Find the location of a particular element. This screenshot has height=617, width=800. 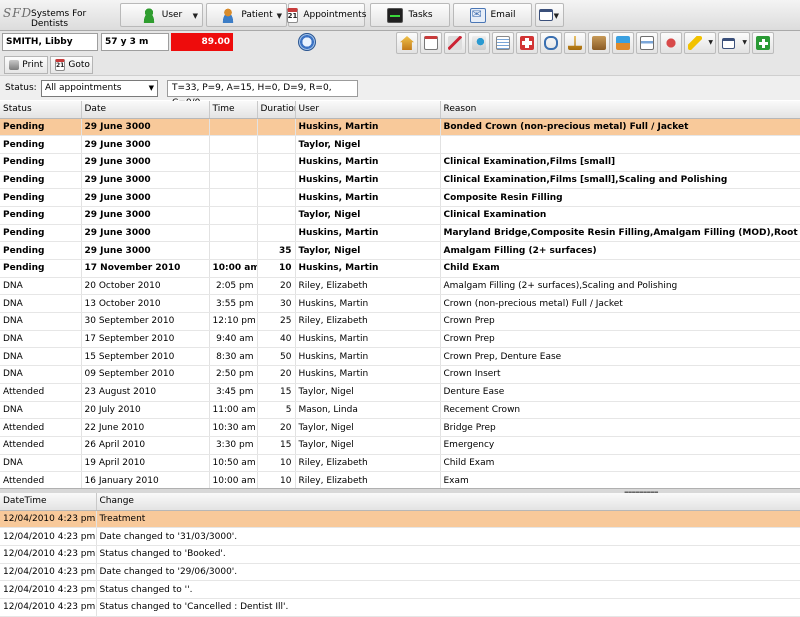

goto-button: 21 Goto is located at coordinates (71, 65).